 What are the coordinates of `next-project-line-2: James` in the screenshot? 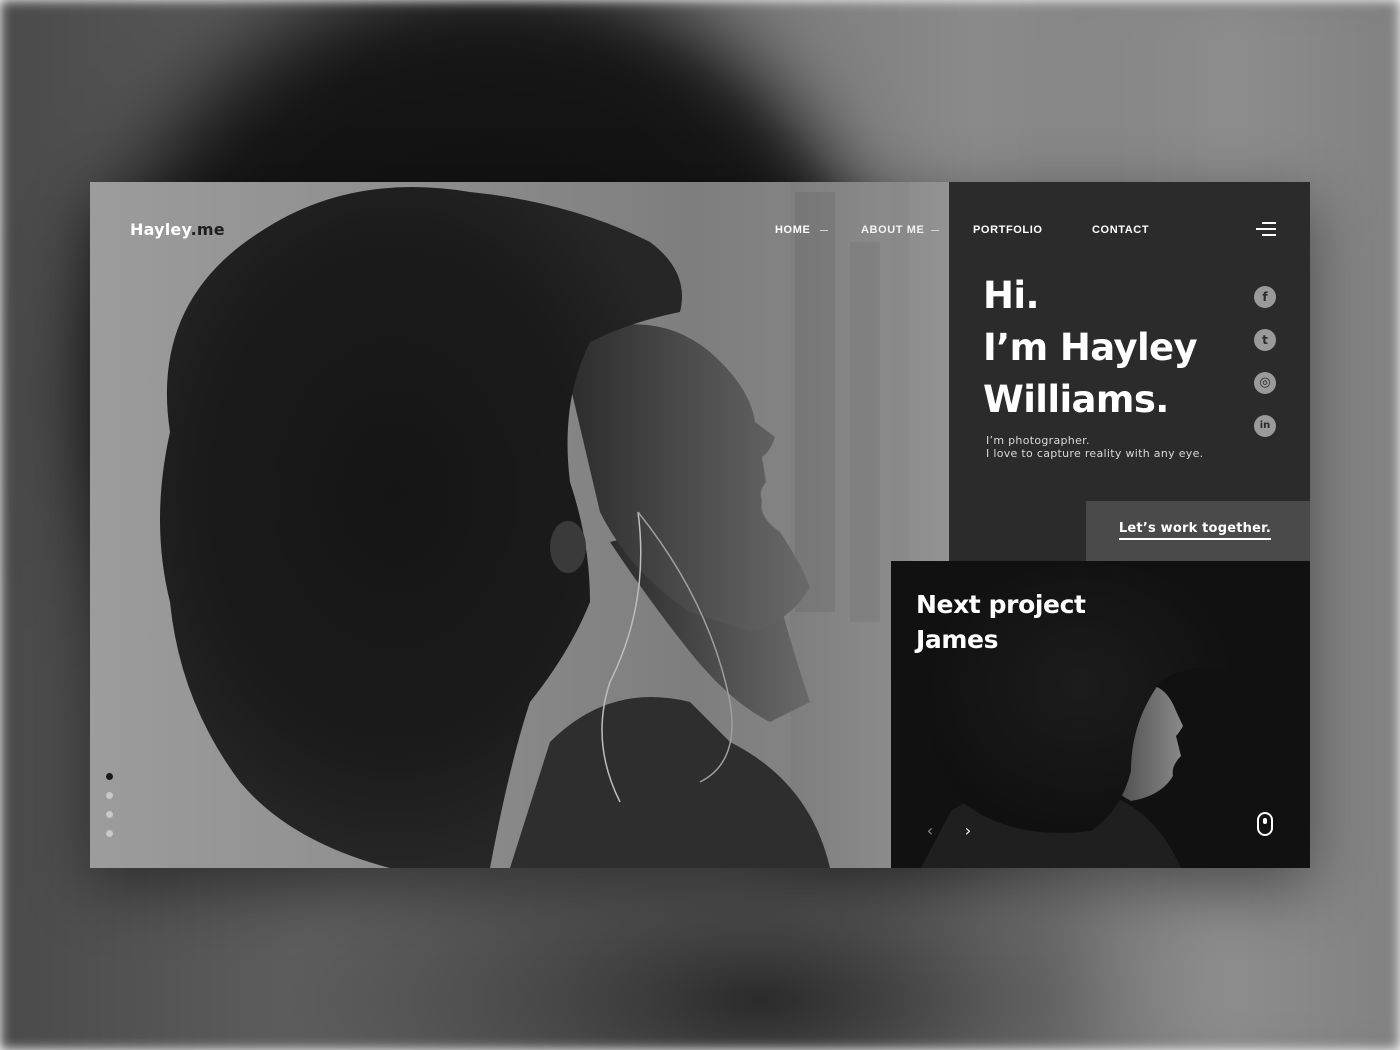 It's located at (957, 639).